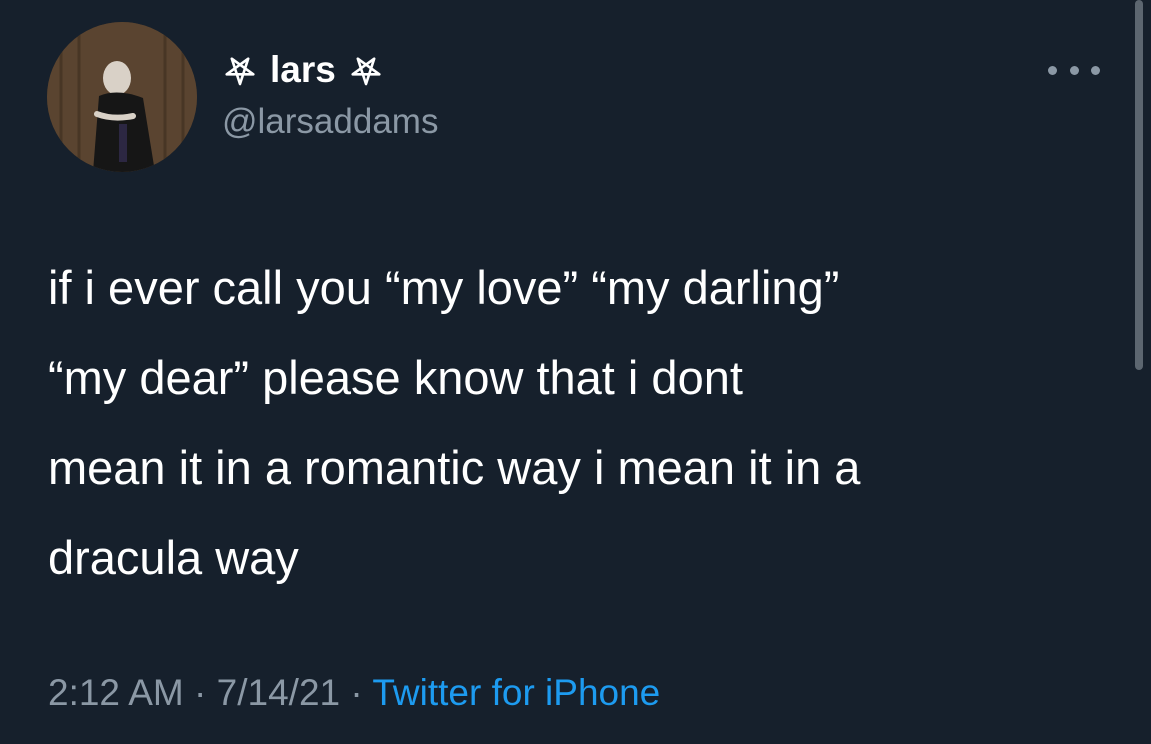 The width and height of the screenshot is (1151, 744). I want to click on display-name: lars, so click(303, 70).